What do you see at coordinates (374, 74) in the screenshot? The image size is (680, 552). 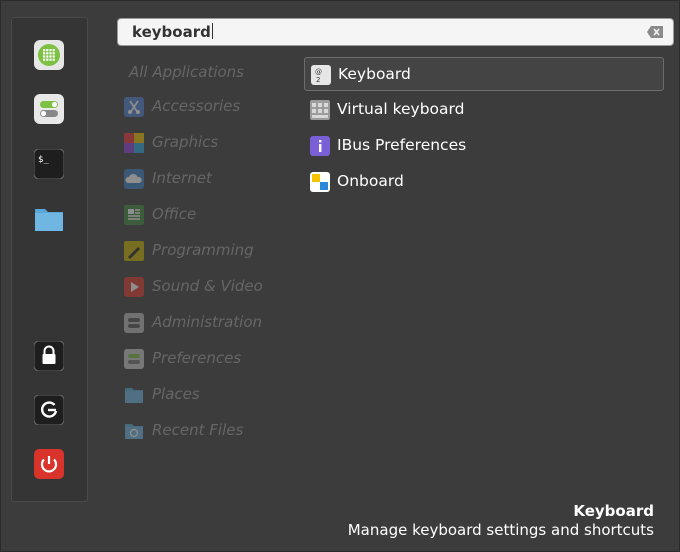 I see `result-label: Keyboard` at bounding box center [374, 74].